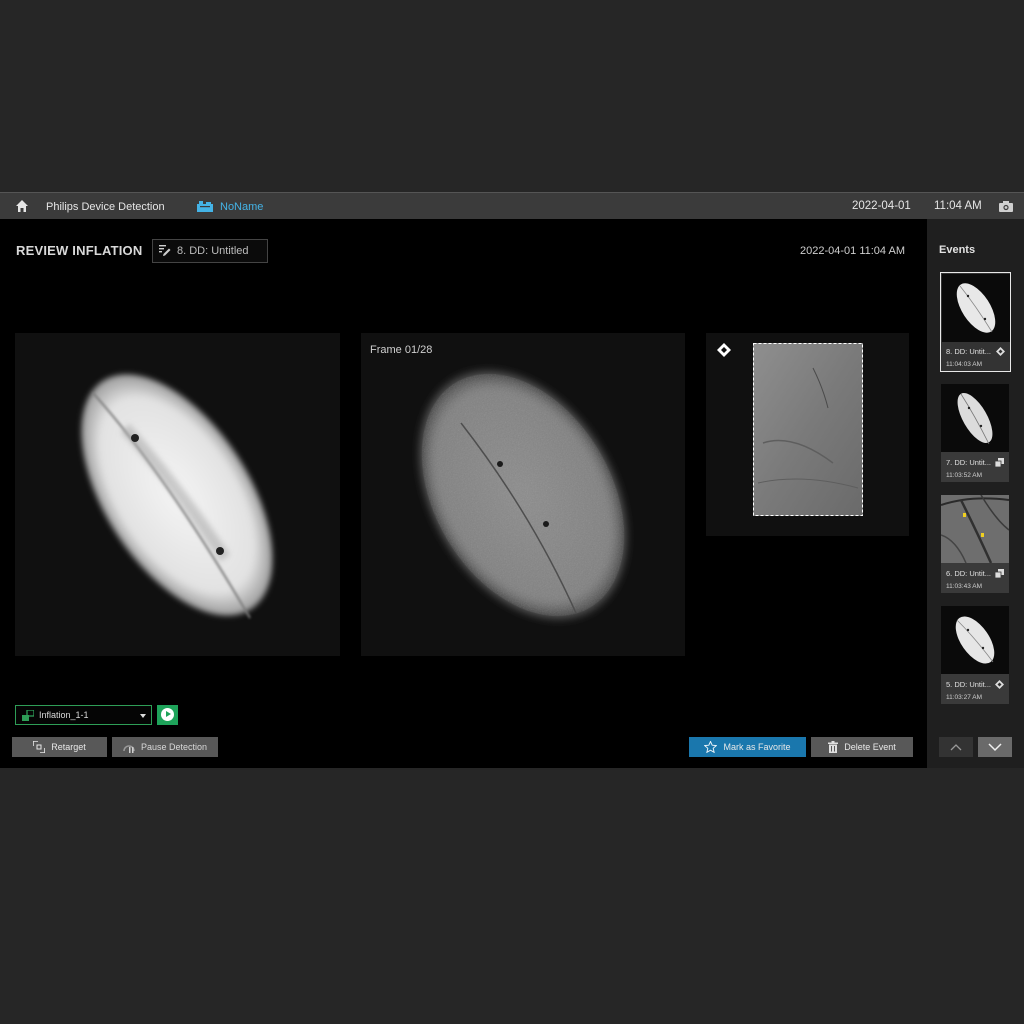  Describe the element at coordinates (28, 715) in the screenshot. I see `sequence-icon` at that location.